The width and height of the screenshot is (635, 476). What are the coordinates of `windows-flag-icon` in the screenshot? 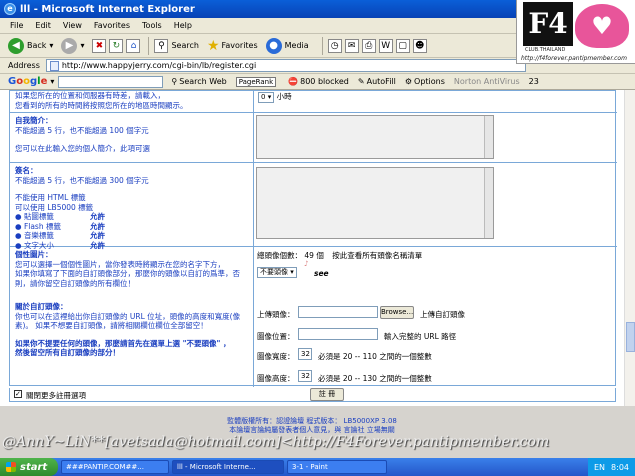 It's located at (11, 467).